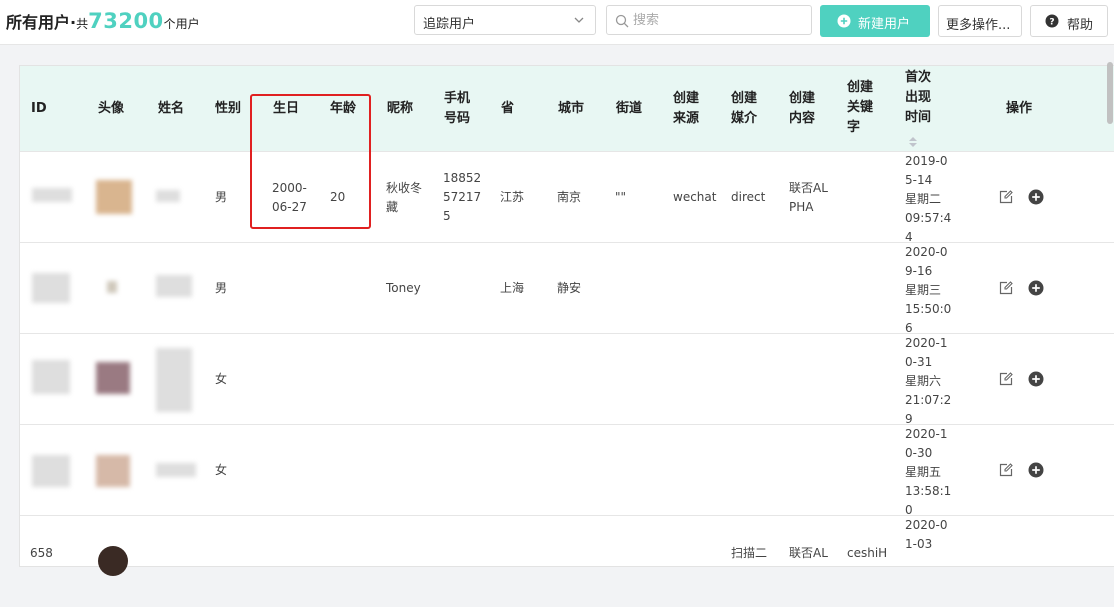  I want to click on col-actions: 操作, so click(1019, 108).